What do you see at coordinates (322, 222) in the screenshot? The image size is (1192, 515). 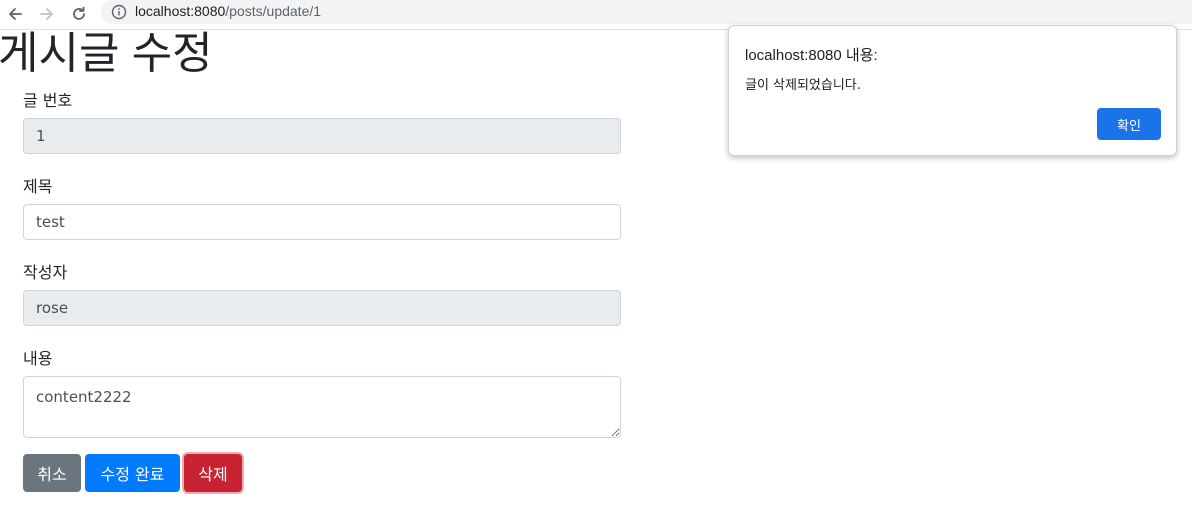 I see `title-input` at bounding box center [322, 222].